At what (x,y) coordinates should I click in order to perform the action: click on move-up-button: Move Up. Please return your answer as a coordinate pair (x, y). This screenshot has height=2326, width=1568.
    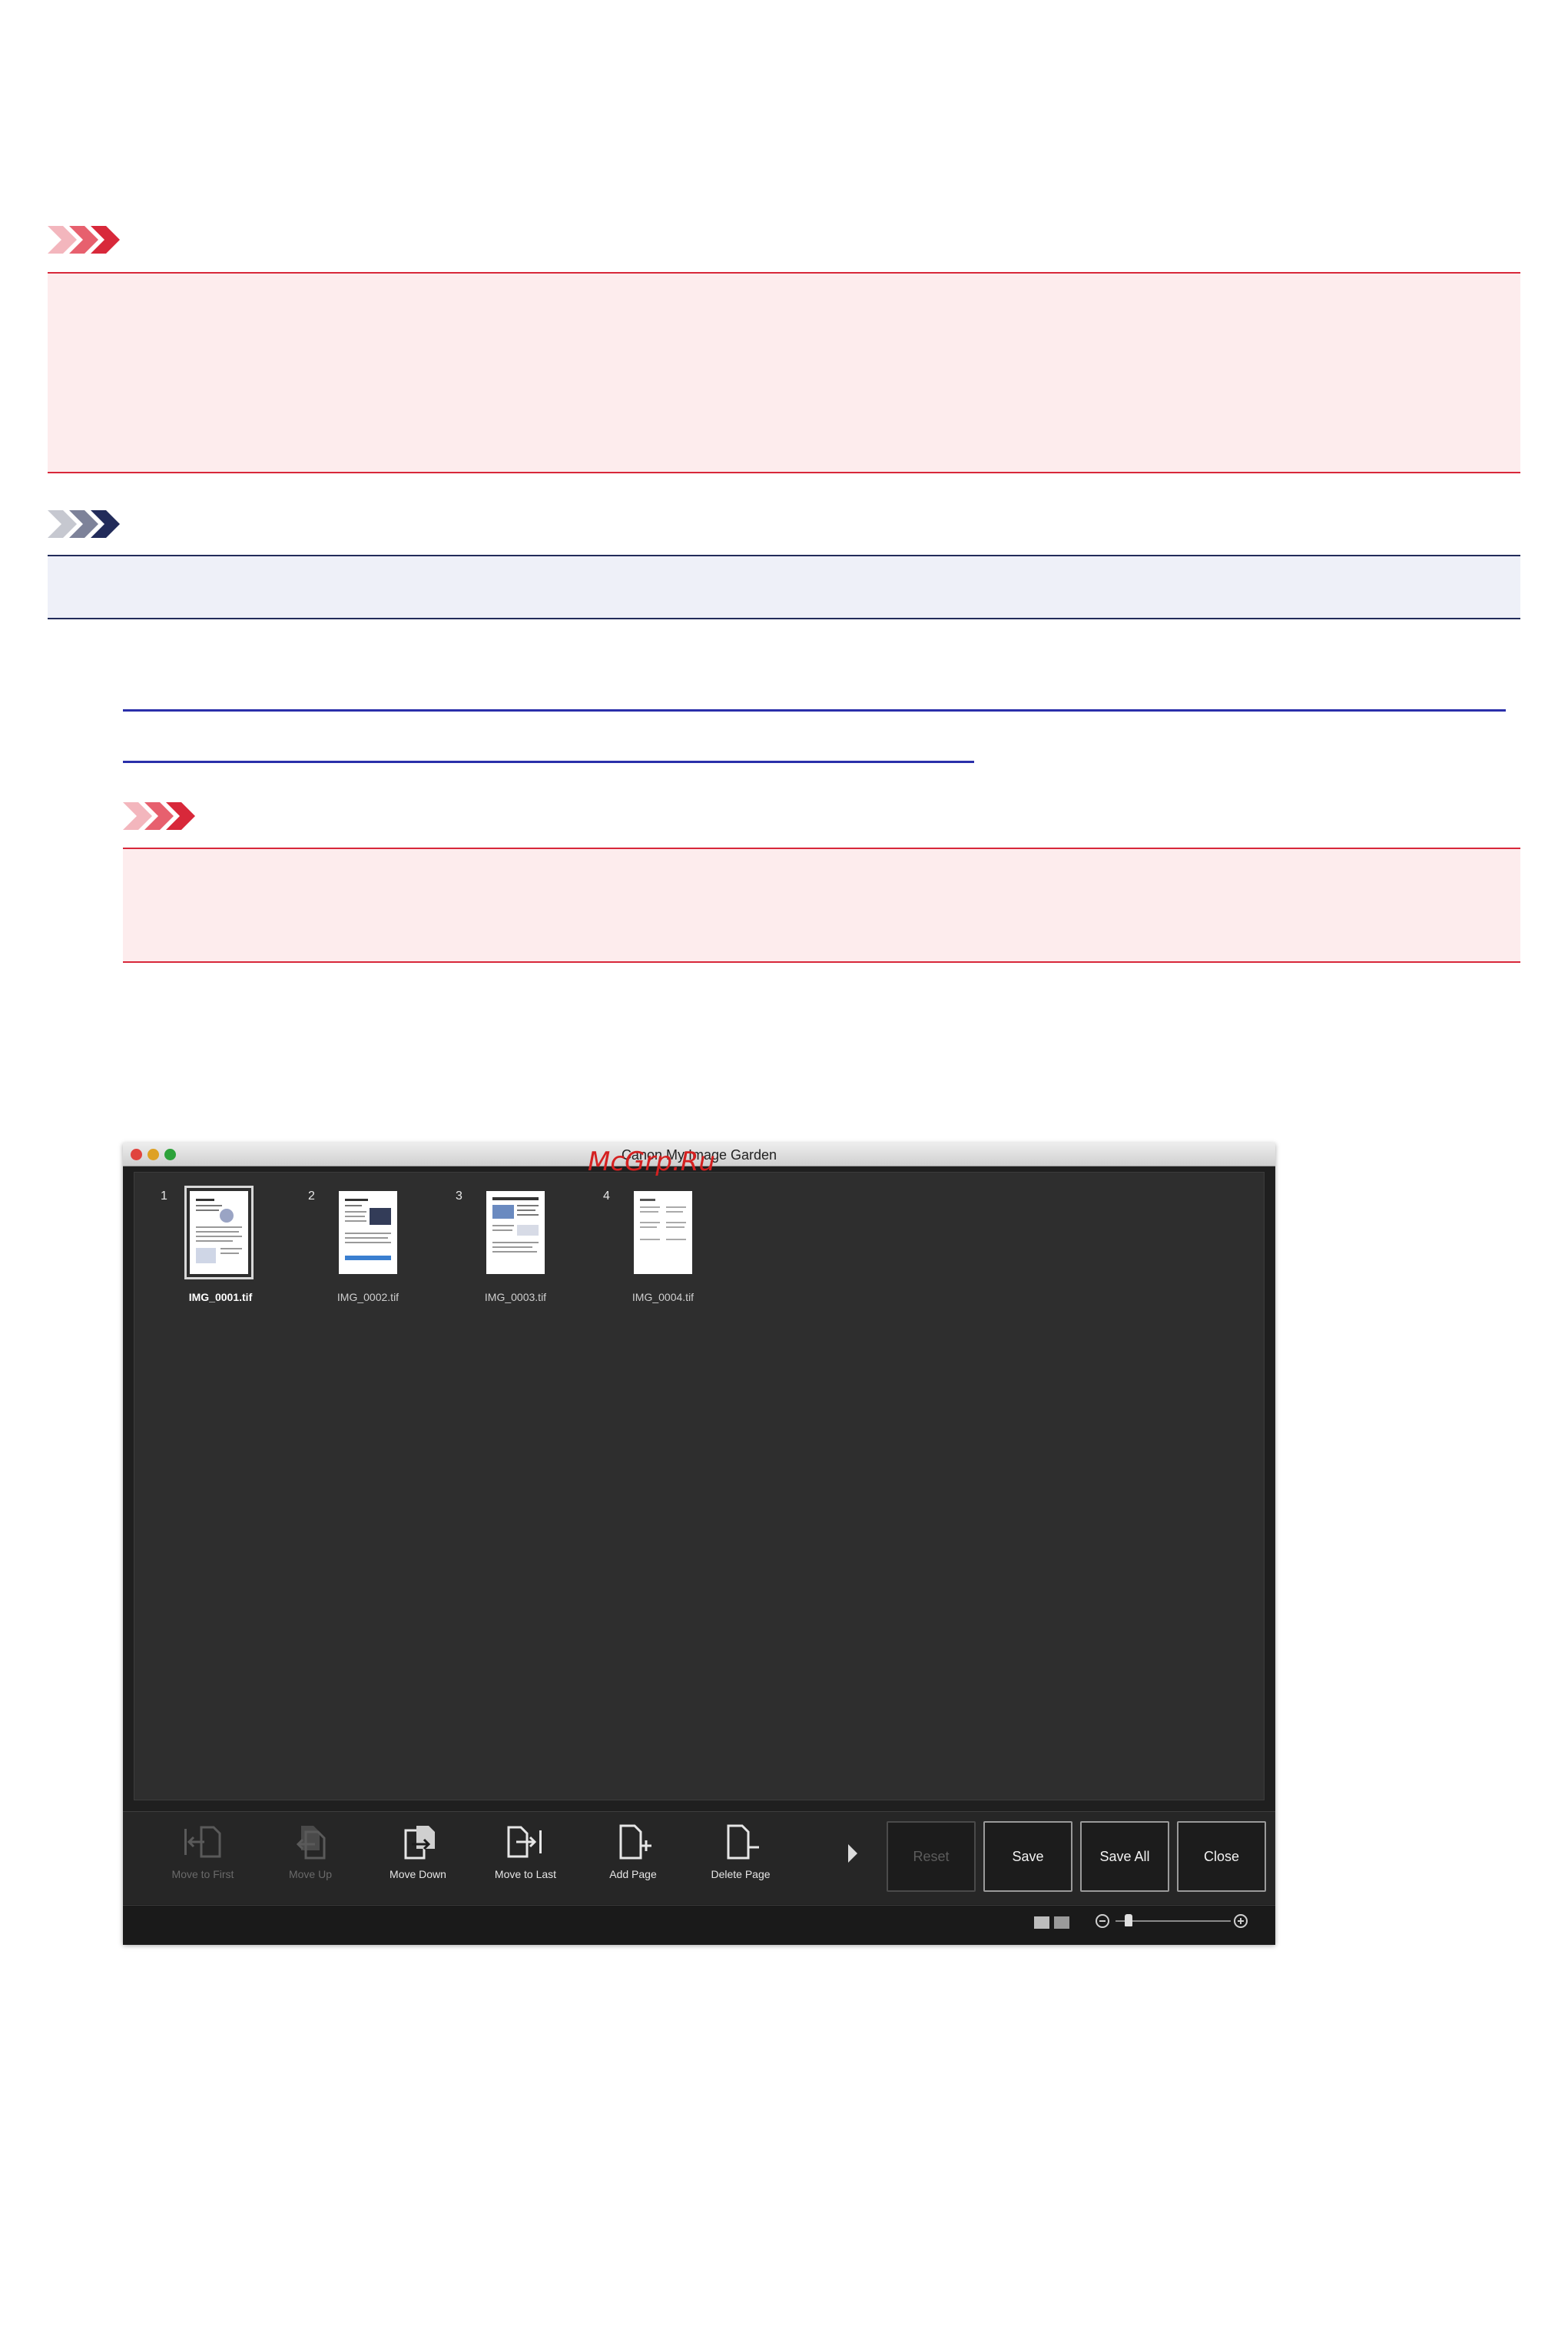
    Looking at the image, I should click on (310, 1852).